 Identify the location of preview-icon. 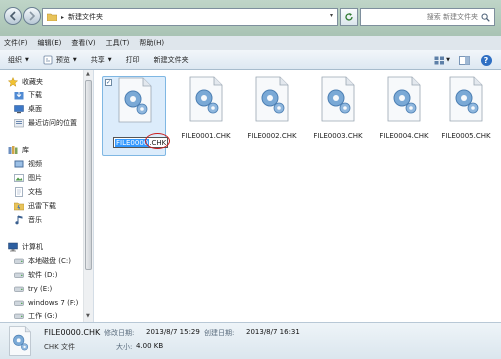
(48, 59).